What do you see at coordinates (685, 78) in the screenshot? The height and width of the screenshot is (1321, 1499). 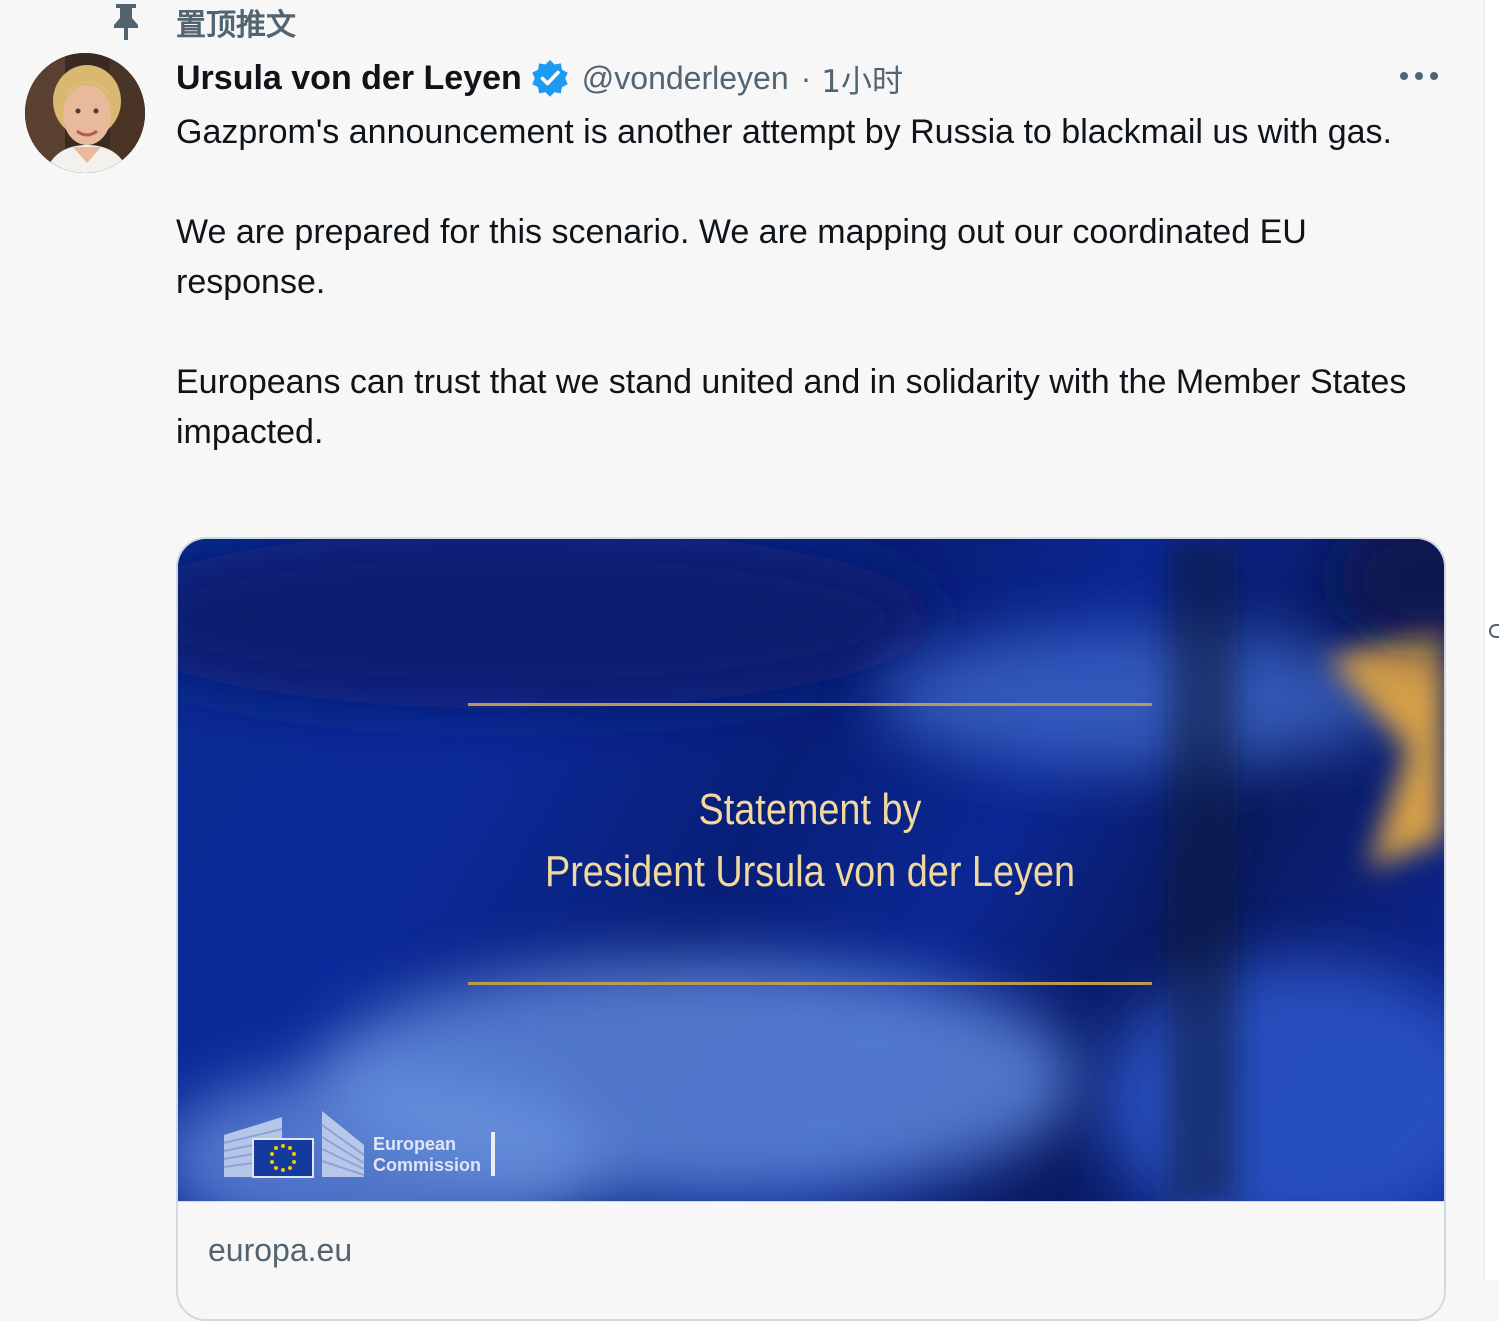 I see `author-handle: @vonderleyen` at bounding box center [685, 78].